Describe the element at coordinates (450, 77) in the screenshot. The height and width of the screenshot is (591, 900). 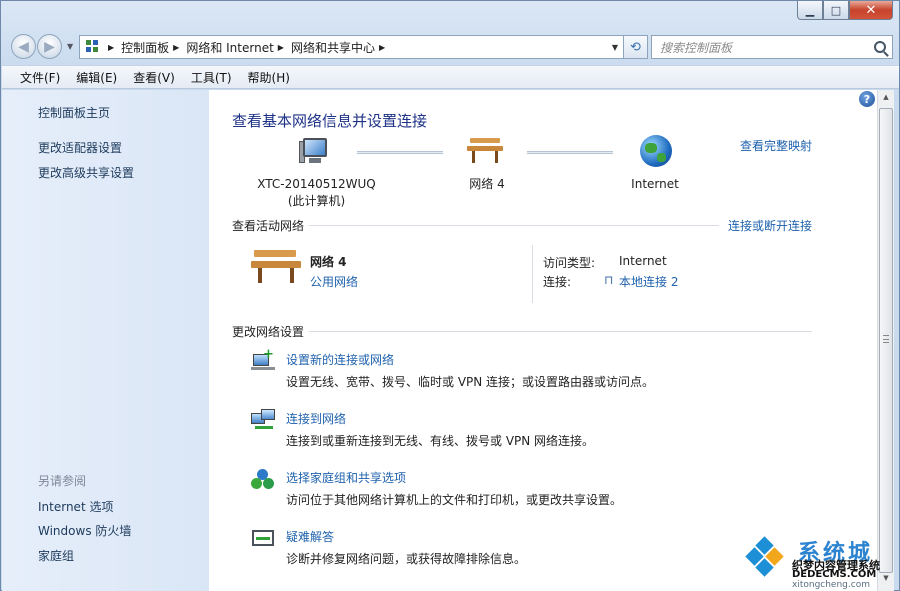
I see `menu-bar: 文件(F) 编辑(E) 查看(V) 工具(T) 帮助(H)` at that location.